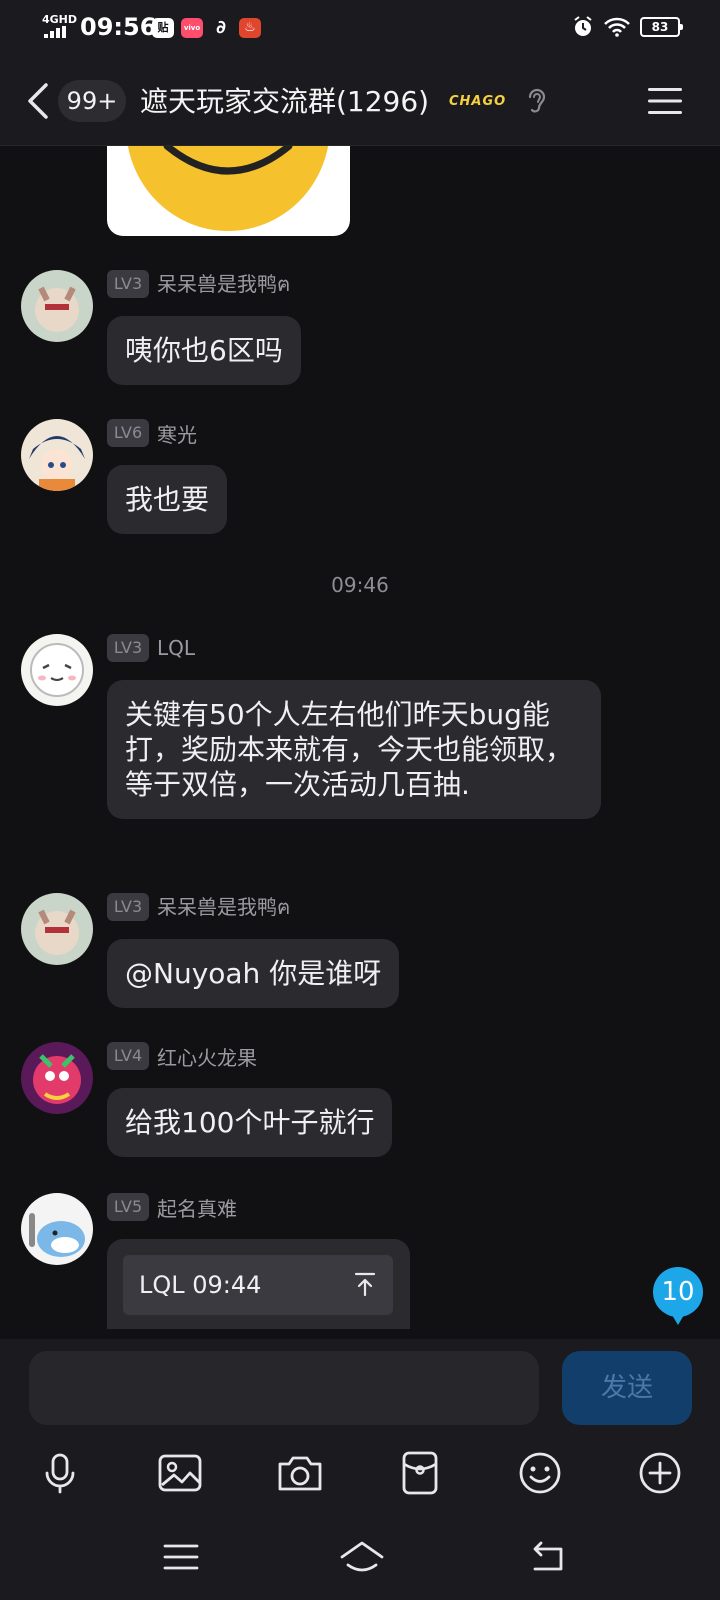 The width and height of the screenshot is (720, 1600). I want to click on message-input, so click(284, 1388).